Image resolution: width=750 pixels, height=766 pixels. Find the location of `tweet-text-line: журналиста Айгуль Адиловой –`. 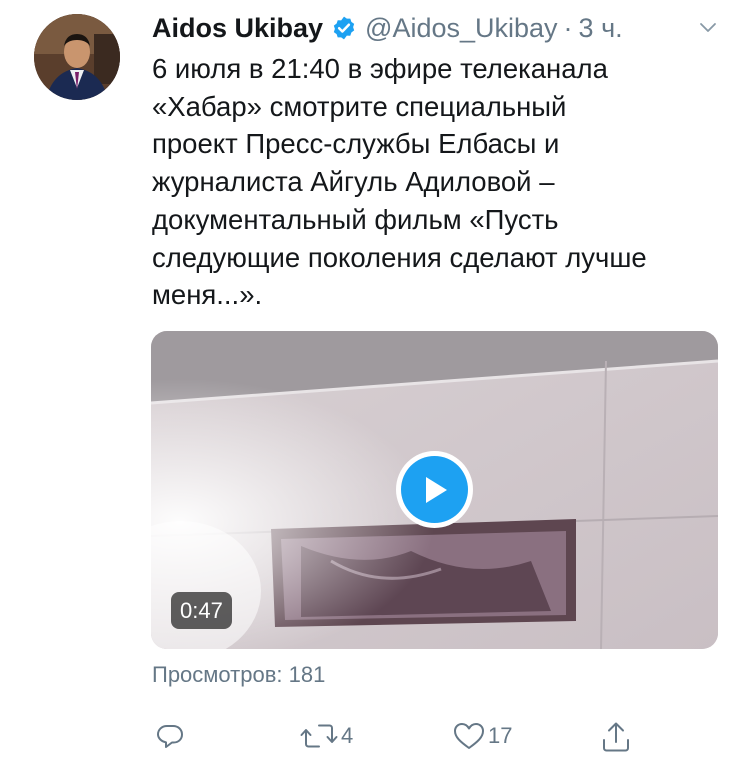

tweet-text-line: журналиста Айгуль Адиловой – is located at coordinates (353, 182).